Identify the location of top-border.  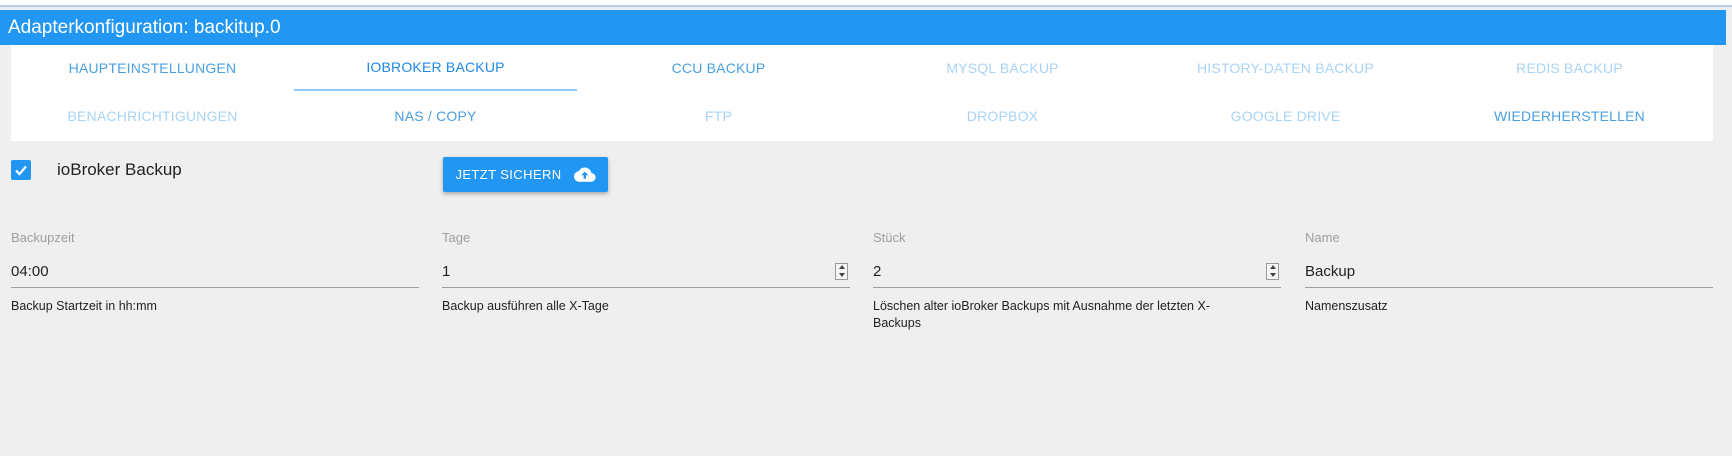
(866, 3).